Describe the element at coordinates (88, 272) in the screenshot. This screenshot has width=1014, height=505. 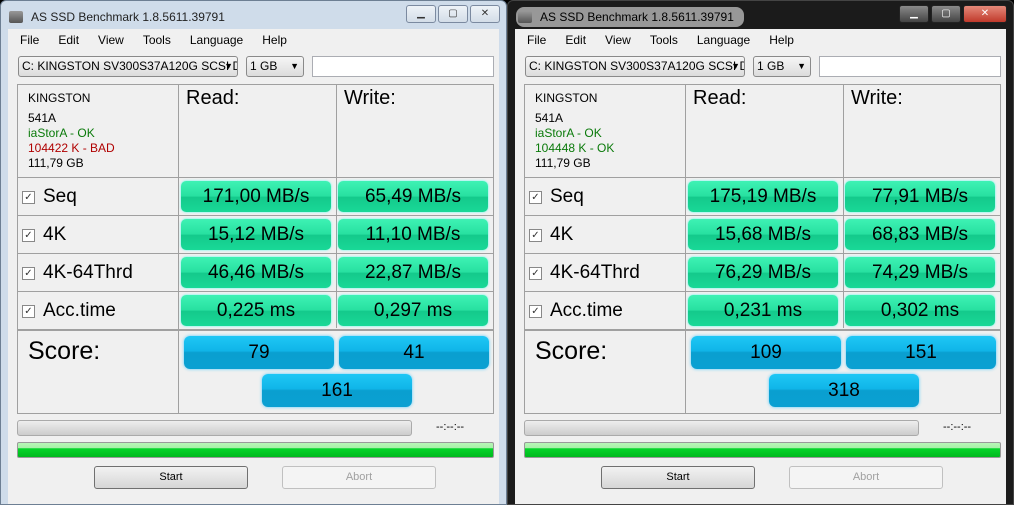
I see `test-label: 4K-64Thrd` at that location.